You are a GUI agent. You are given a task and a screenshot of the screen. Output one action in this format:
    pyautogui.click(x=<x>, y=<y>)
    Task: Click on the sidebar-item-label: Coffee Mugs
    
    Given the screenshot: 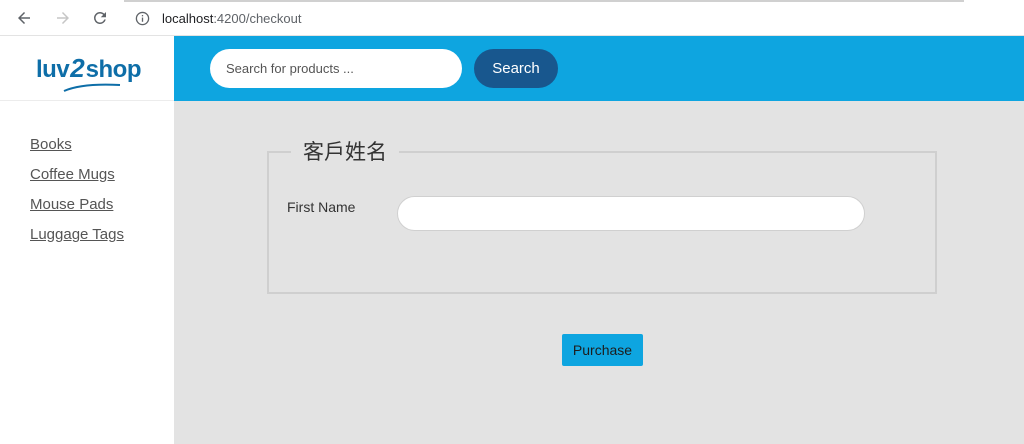 What is the action you would take?
    pyautogui.click(x=72, y=174)
    